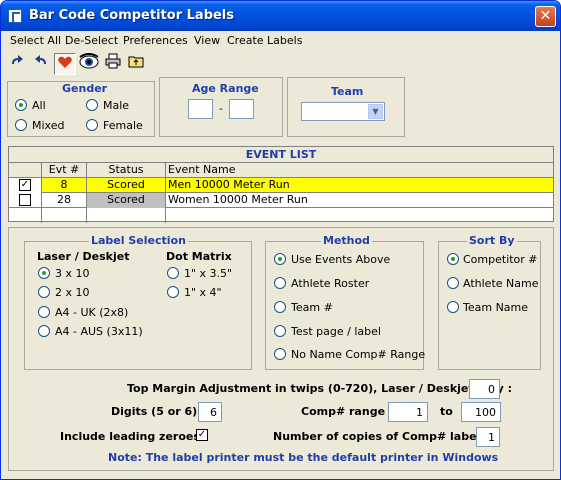 This screenshot has width=561, height=480. What do you see at coordinates (336, 331) in the screenshot?
I see `method-test-page-label: Test page / label` at bounding box center [336, 331].